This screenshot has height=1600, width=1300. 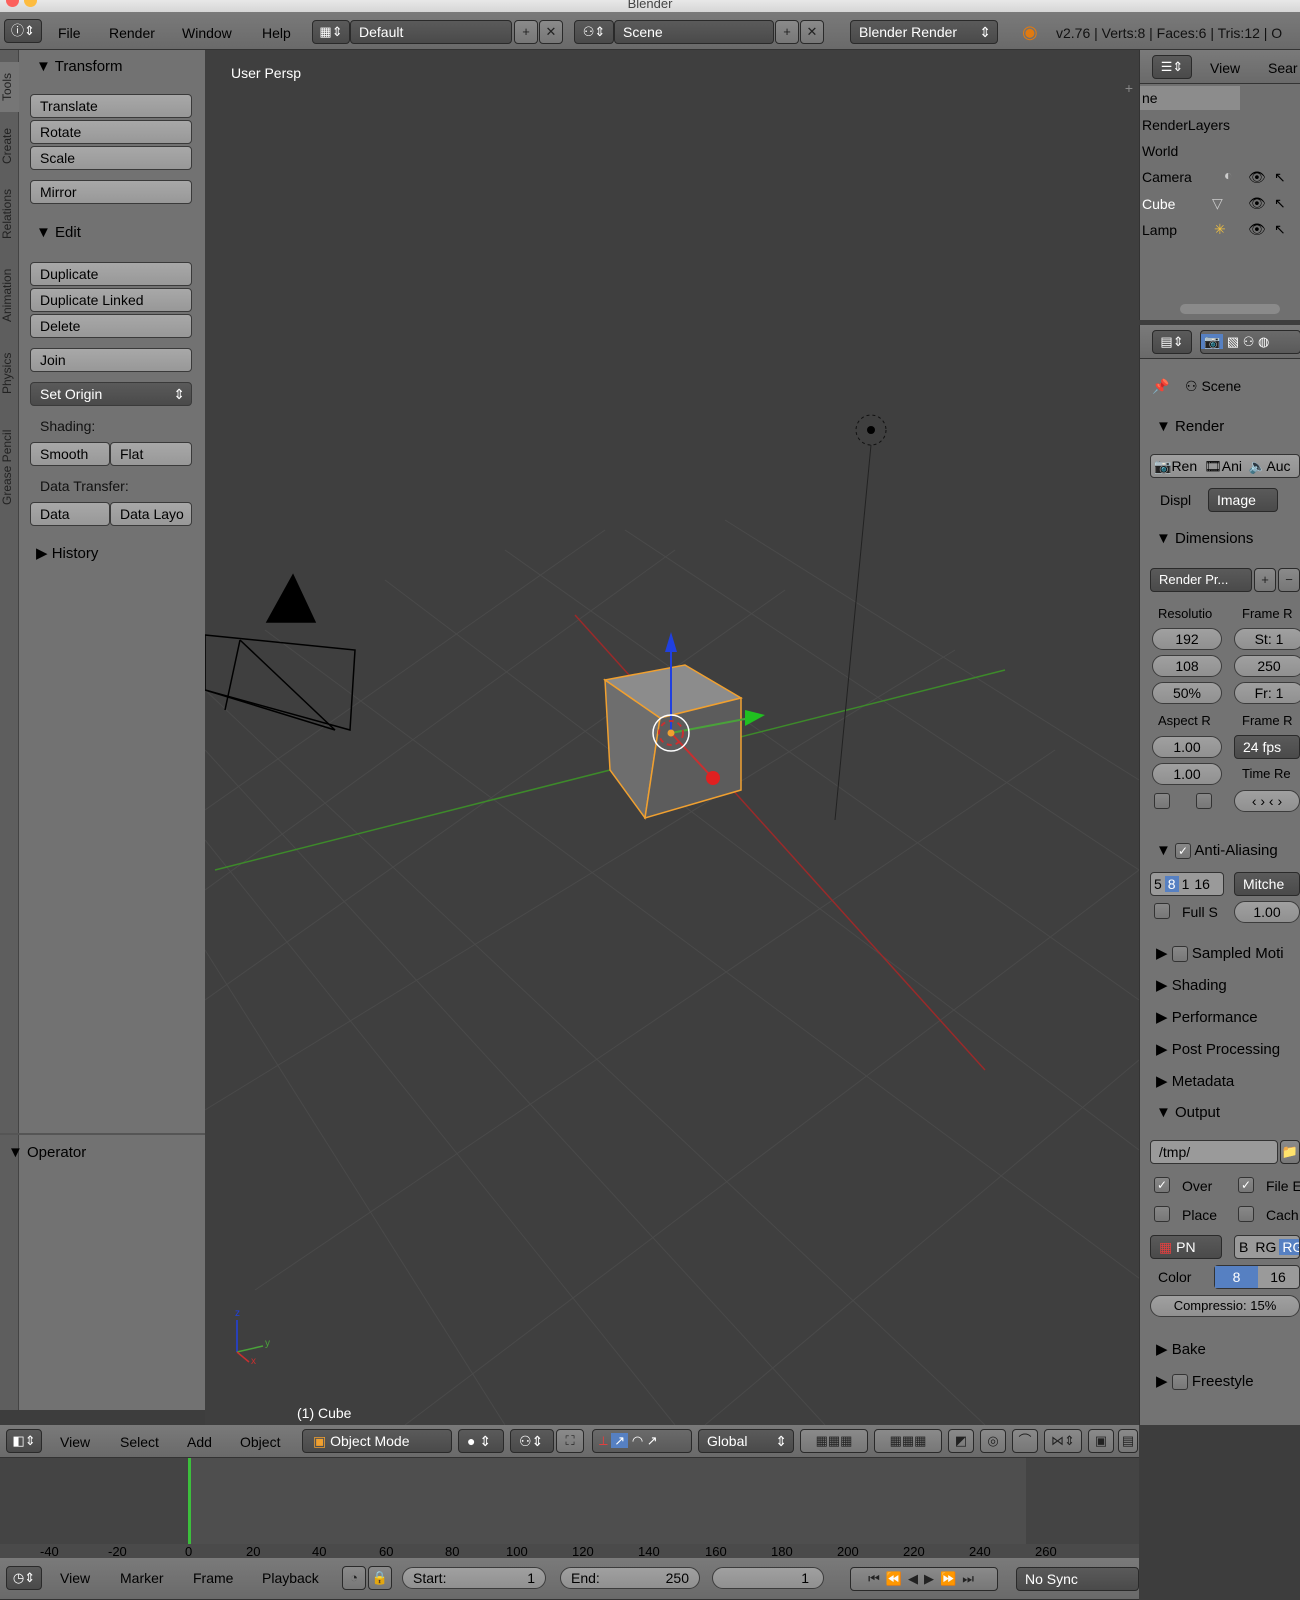 What do you see at coordinates (111, 132) in the screenshot?
I see `rotate-button: Rotate` at bounding box center [111, 132].